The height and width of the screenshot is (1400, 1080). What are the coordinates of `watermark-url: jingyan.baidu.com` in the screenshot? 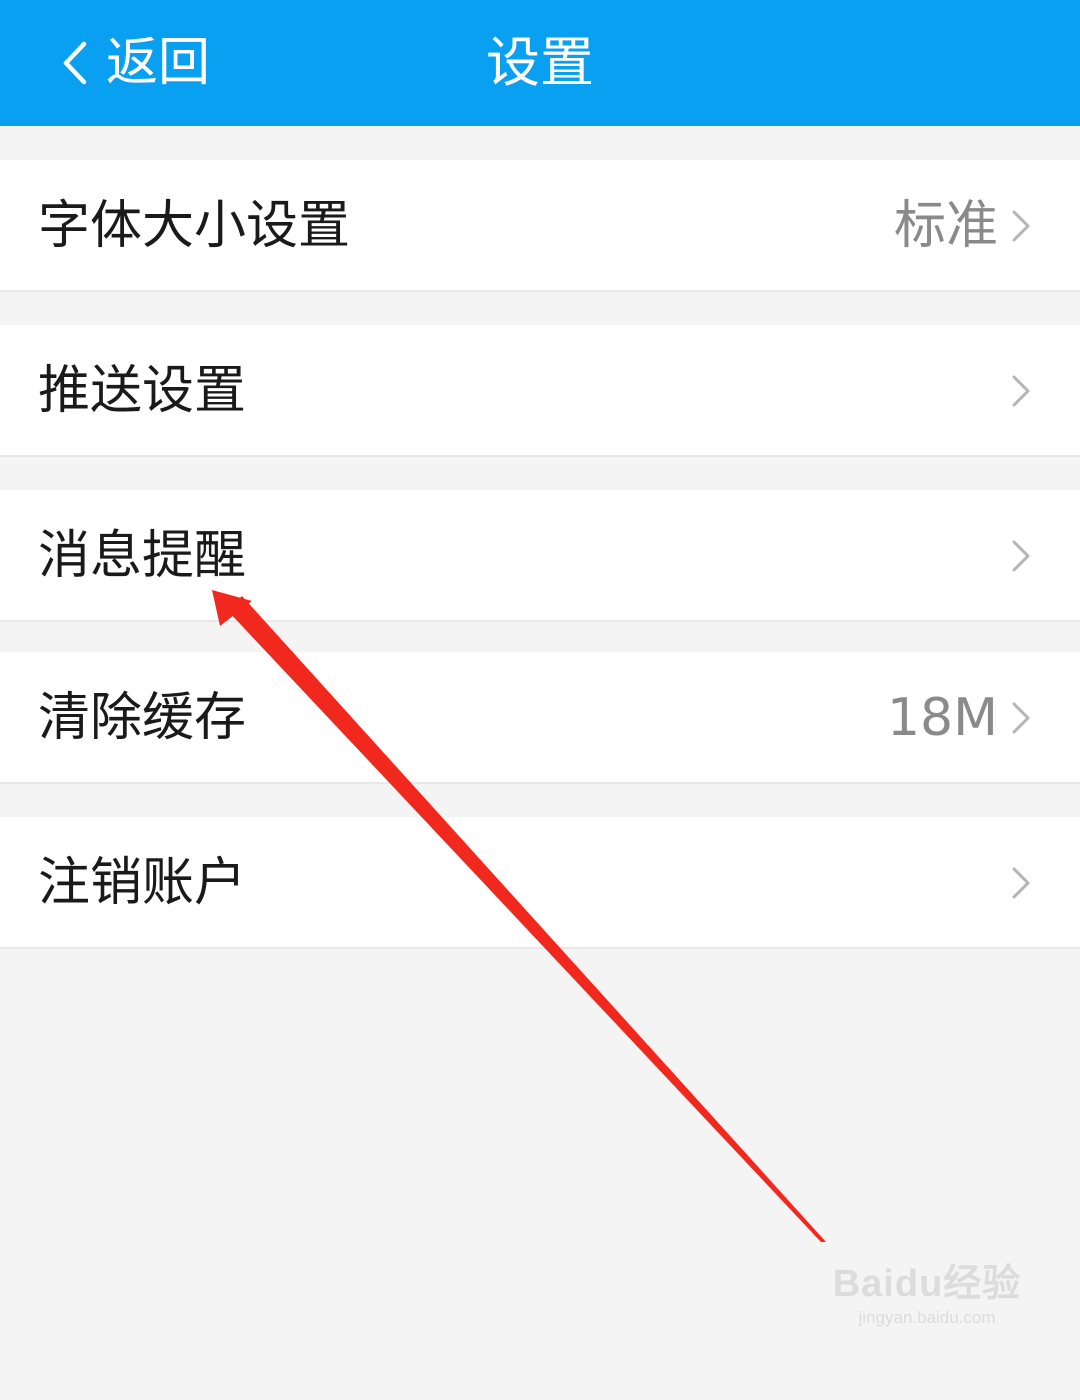 It's located at (927, 1317).